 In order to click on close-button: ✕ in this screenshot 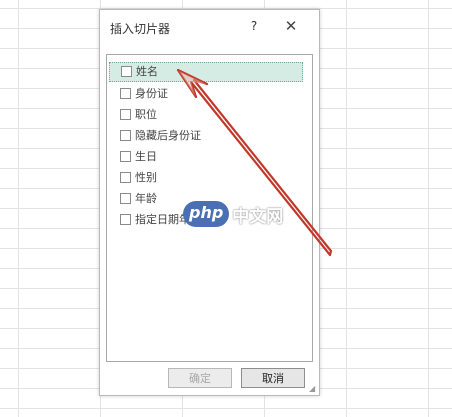, I will do `click(291, 26)`.